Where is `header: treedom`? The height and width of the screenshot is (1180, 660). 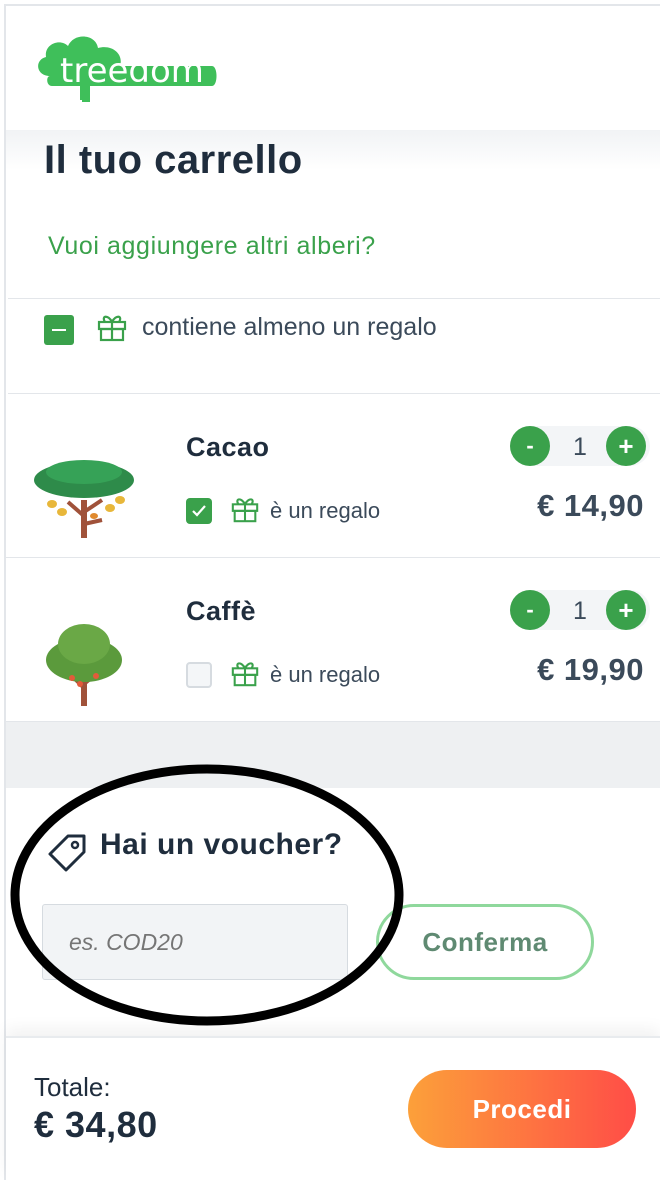
header: treedom is located at coordinates (333, 68).